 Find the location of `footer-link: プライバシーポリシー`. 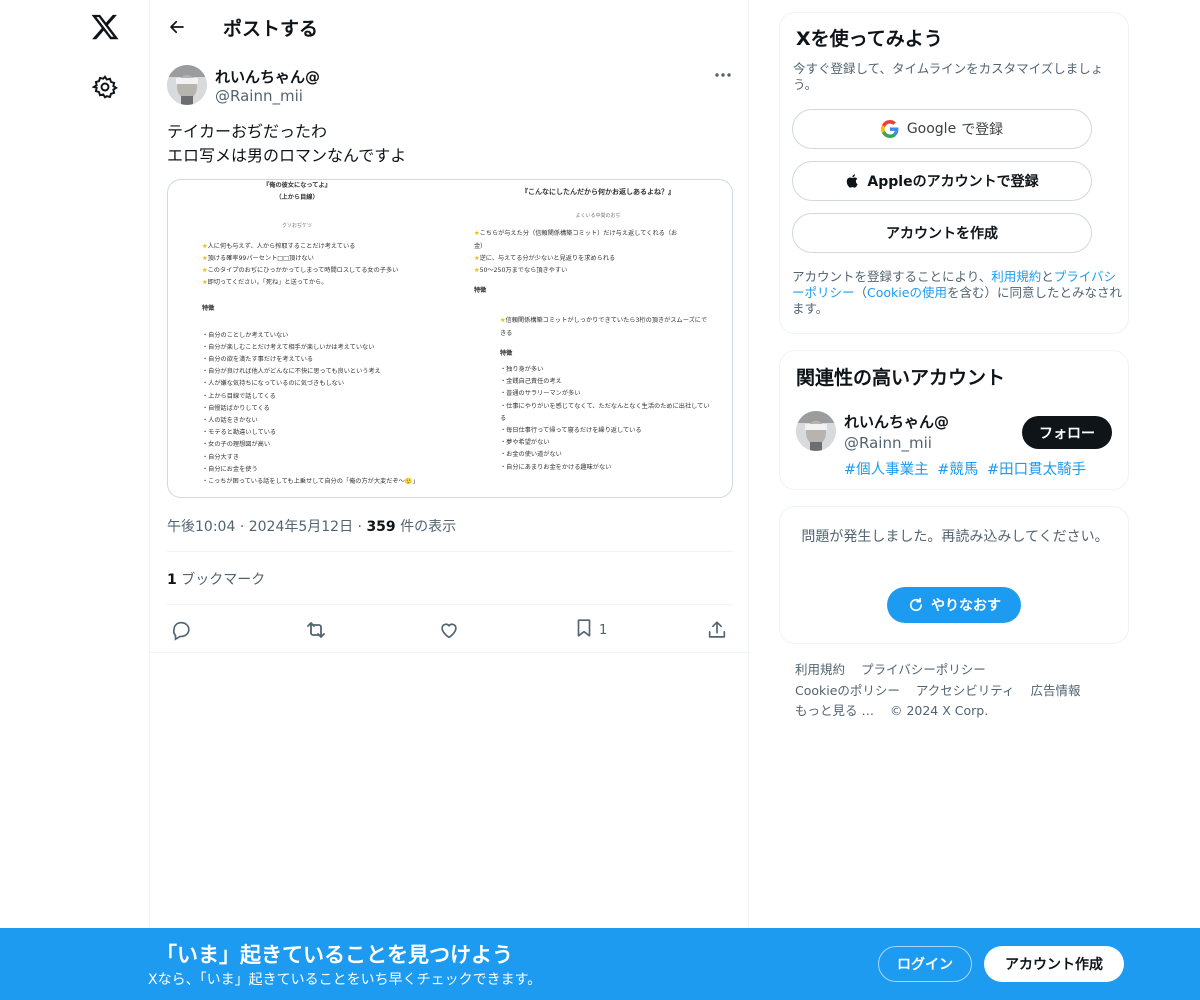

footer-link: プライバシーポリシー is located at coordinates (923, 669).